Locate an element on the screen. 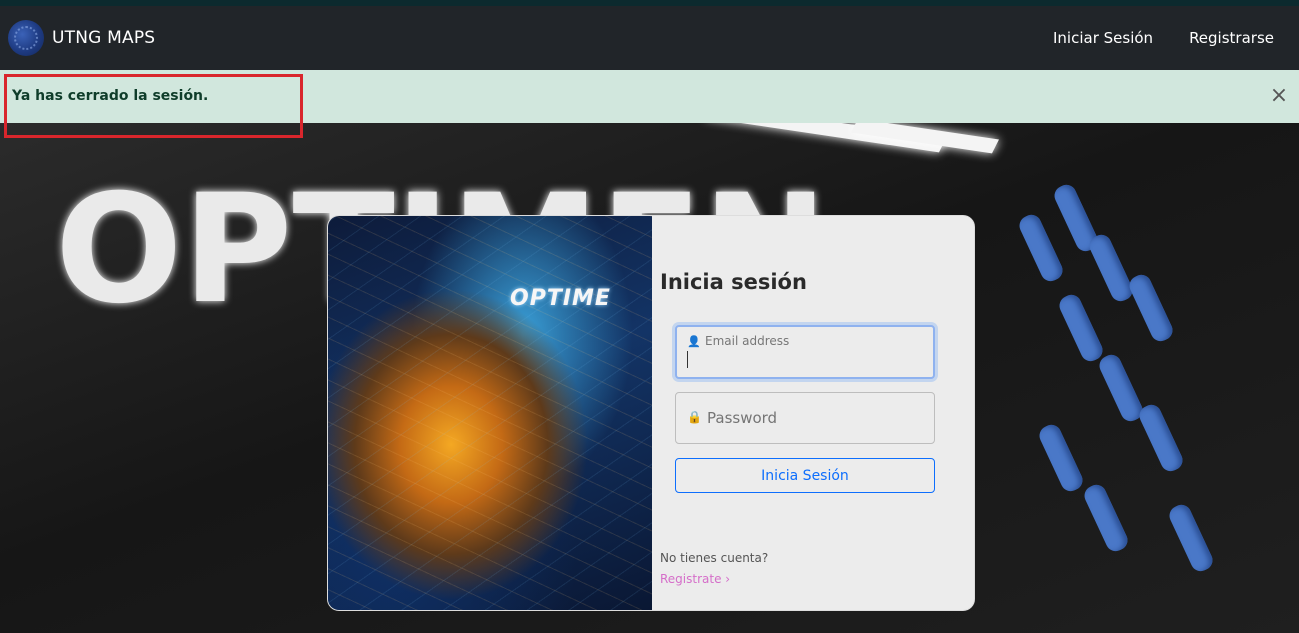 This screenshot has width=1299, height=633. image-brand-text: OPTIME is located at coordinates (560, 298).